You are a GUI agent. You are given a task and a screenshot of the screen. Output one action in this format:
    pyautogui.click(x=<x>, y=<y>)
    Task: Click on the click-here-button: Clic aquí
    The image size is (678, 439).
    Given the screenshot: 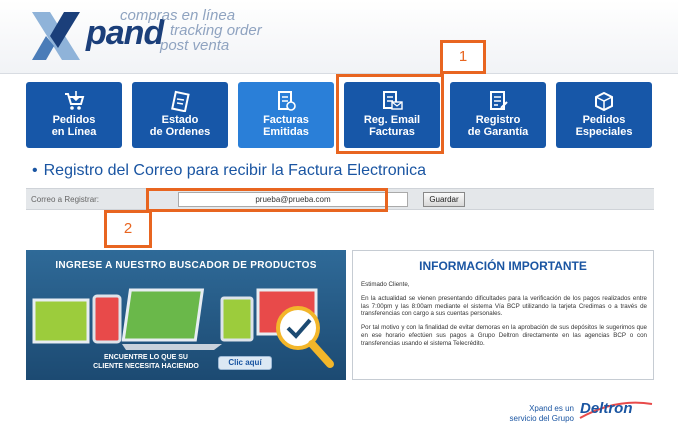 What is the action you would take?
    pyautogui.click(x=245, y=363)
    